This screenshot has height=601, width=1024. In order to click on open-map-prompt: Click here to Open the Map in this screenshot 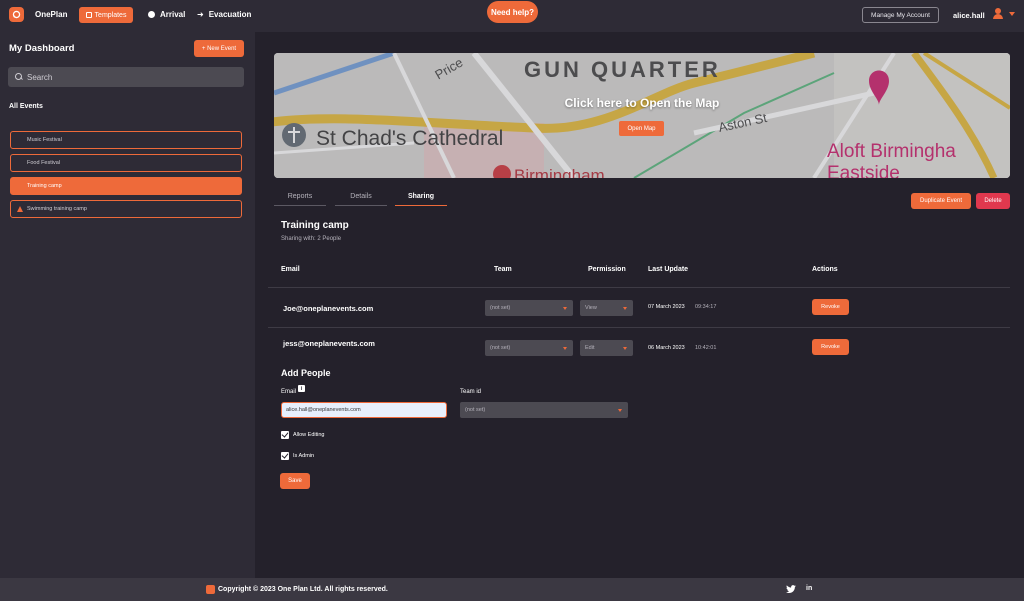, I will do `click(642, 103)`.